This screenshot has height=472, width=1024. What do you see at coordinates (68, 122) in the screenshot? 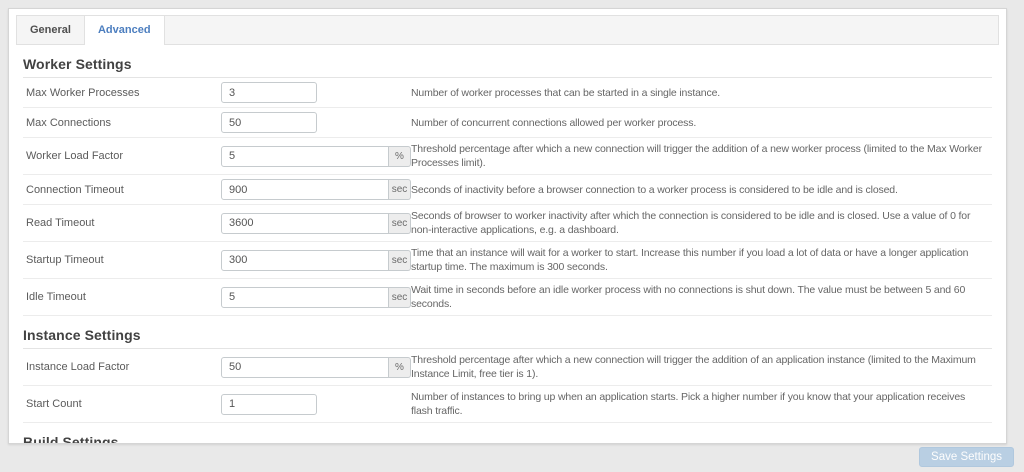
I see `setting-label: Max Connections` at bounding box center [68, 122].